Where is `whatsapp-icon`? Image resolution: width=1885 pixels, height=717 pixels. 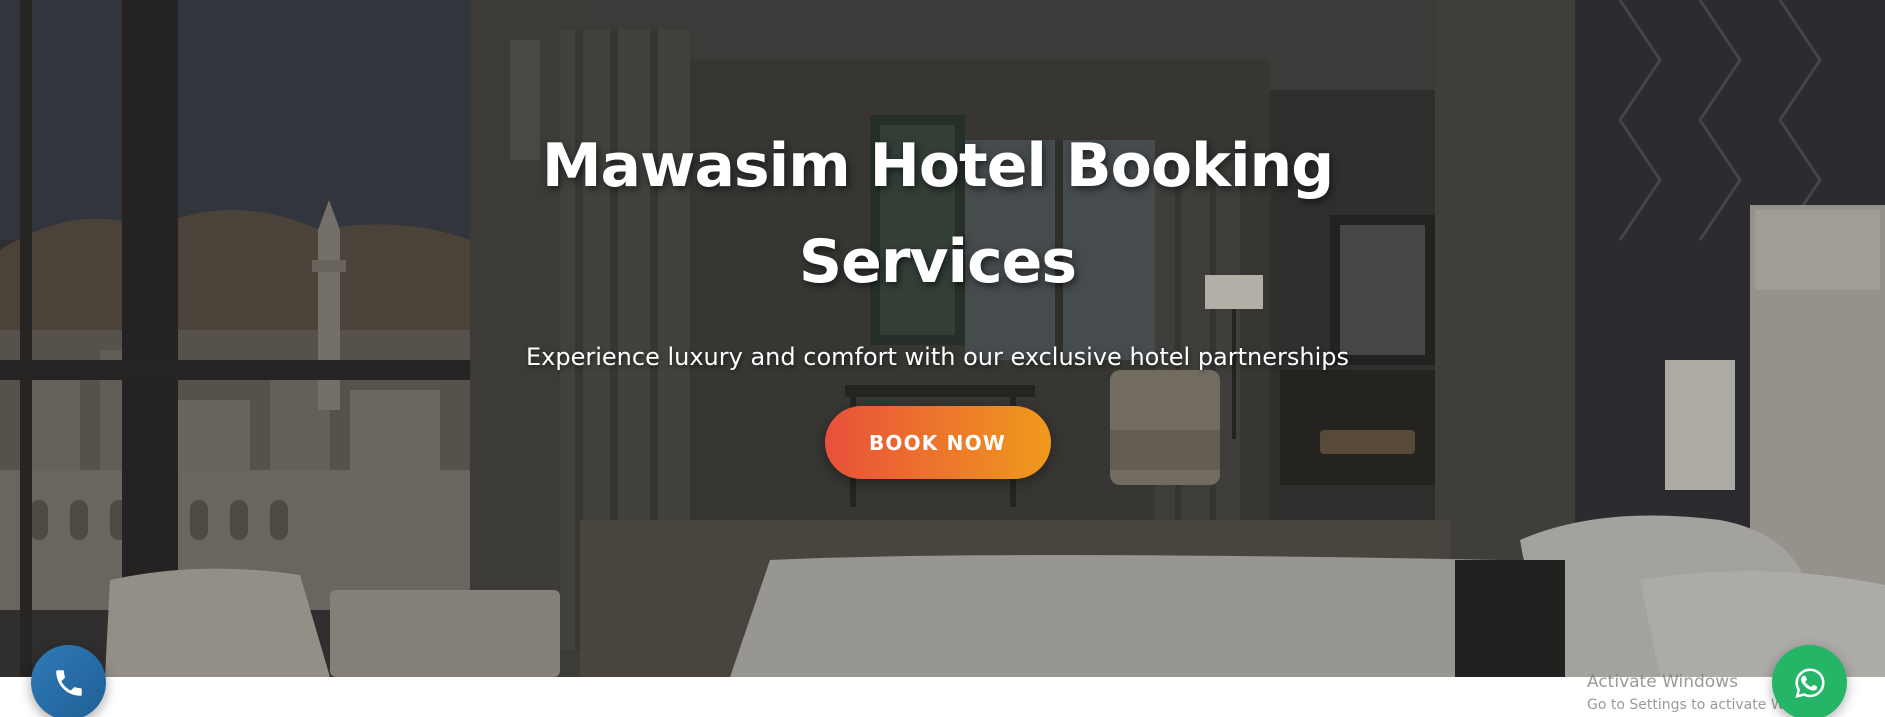
whatsapp-icon is located at coordinates (1809, 682).